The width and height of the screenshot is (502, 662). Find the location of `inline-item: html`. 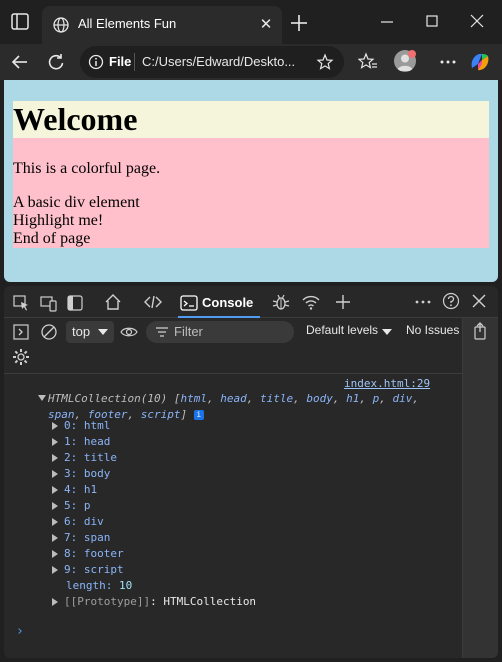

inline-item: html is located at coordinates (193, 398).